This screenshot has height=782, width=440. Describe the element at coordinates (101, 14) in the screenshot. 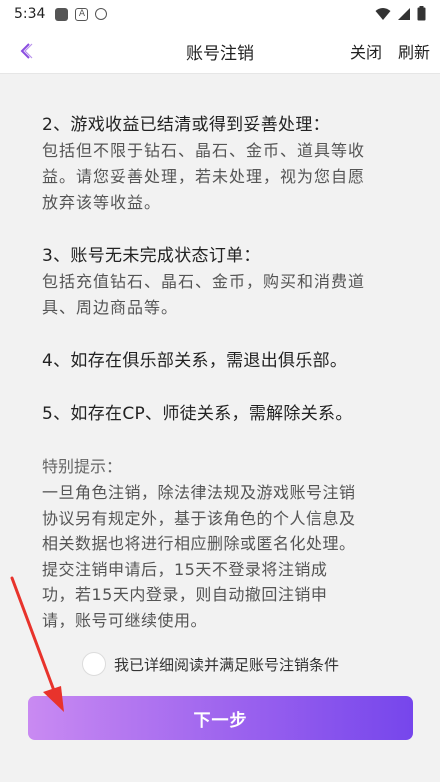

I see `shield-icon` at that location.